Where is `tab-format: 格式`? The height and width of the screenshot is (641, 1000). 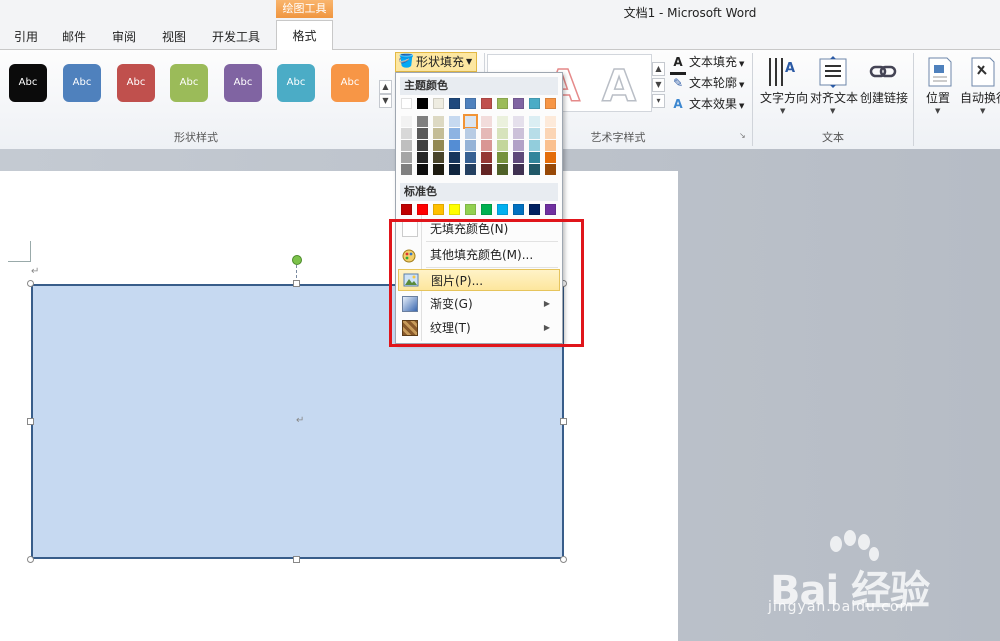 tab-format: 格式 is located at coordinates (304, 35).